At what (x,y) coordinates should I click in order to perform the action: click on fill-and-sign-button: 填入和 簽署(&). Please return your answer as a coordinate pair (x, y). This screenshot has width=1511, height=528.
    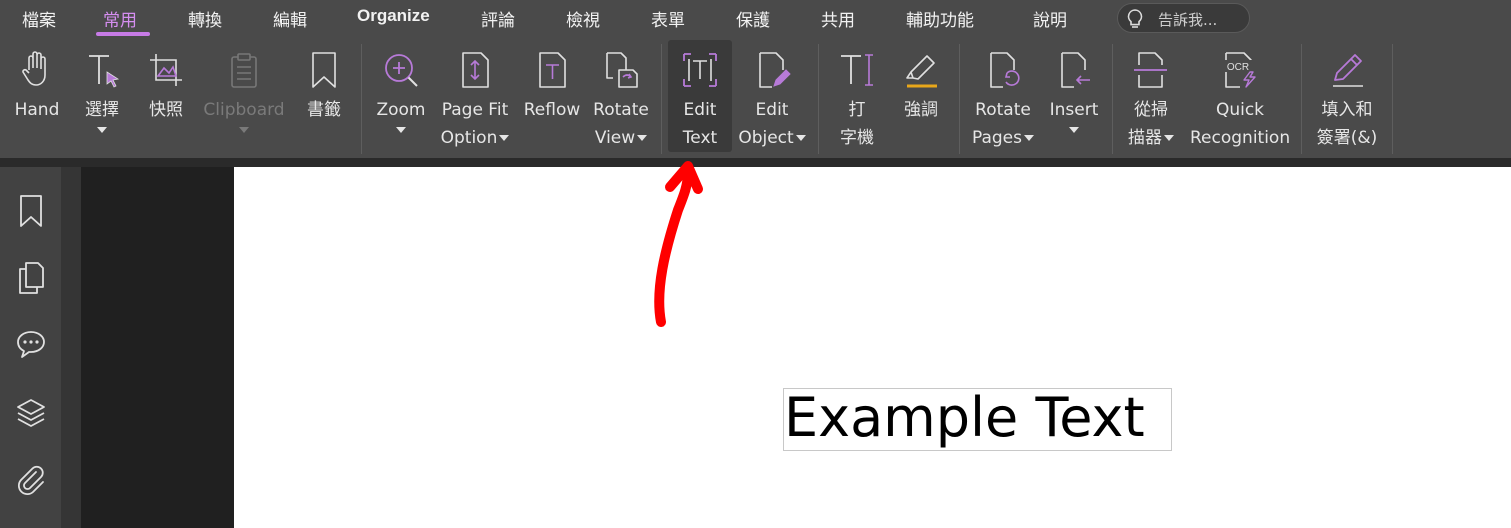
    Looking at the image, I should click on (1347, 98).